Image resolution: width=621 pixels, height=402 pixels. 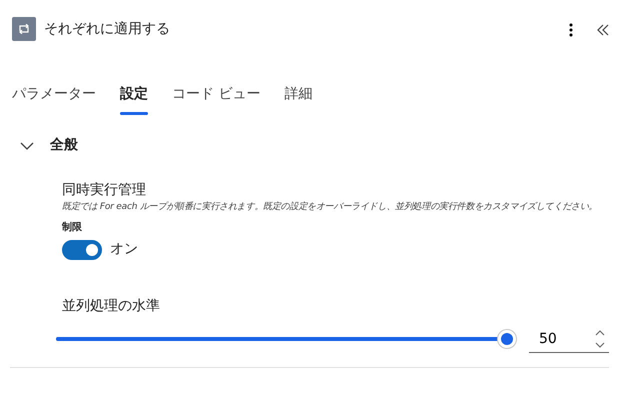 What do you see at coordinates (27, 146) in the screenshot?
I see `chevron-icon` at bounding box center [27, 146].